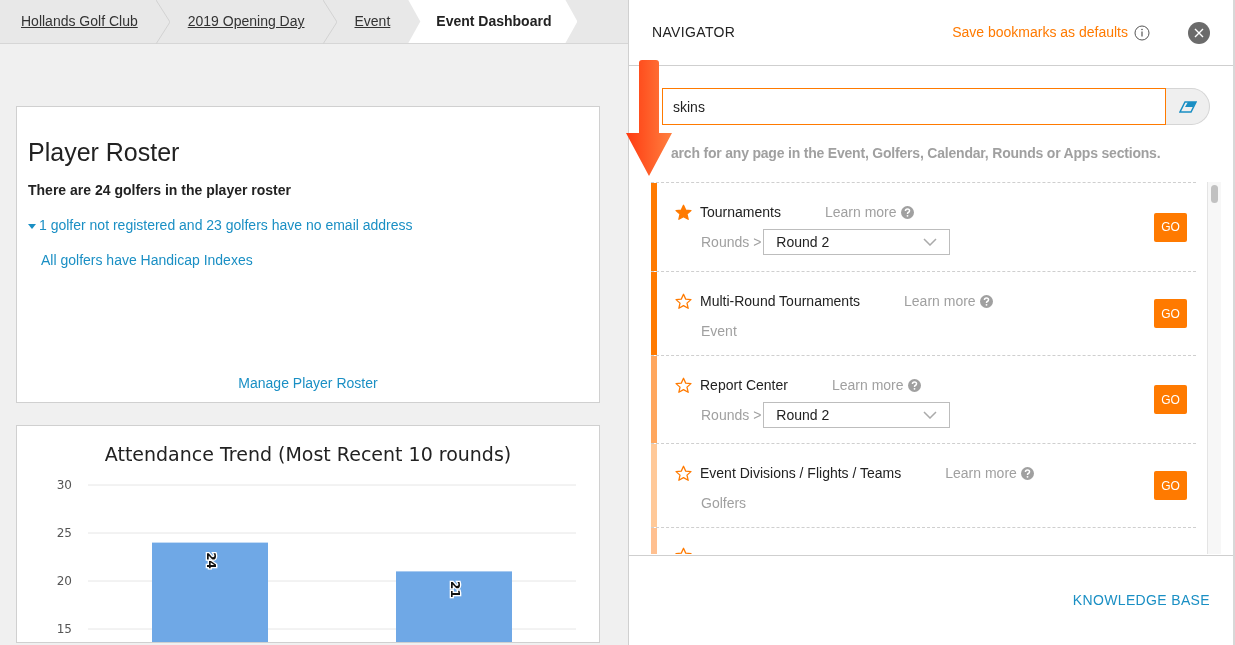  I want to click on panel-title: NAVIGATOR, so click(694, 32).